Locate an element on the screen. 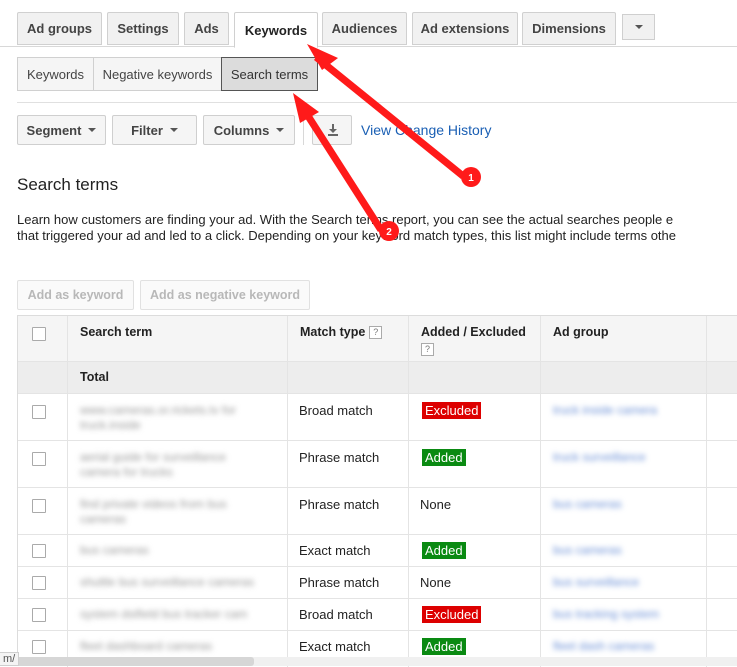 The height and width of the screenshot is (667, 737). download-button is located at coordinates (332, 130).